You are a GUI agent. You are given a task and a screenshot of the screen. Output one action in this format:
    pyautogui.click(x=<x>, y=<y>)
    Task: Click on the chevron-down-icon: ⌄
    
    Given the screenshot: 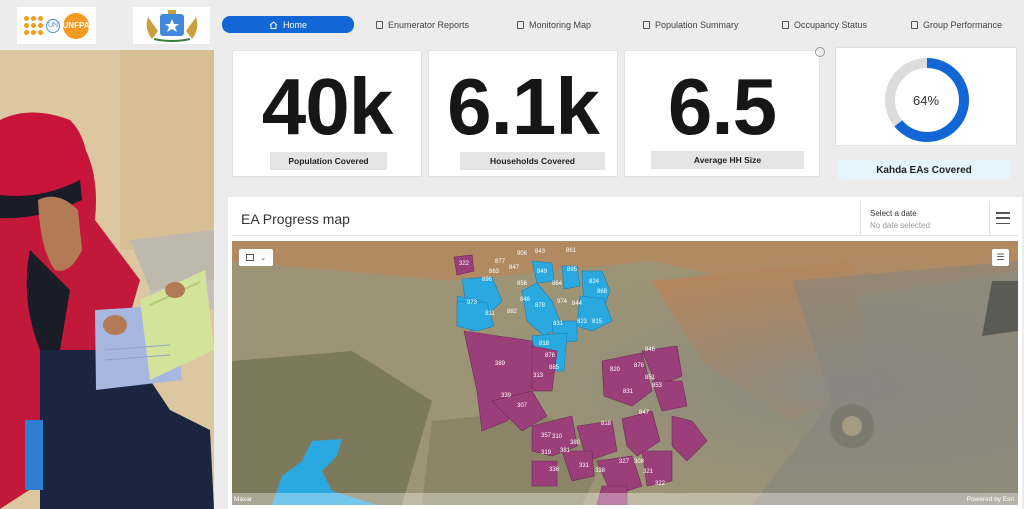 What is the action you would take?
    pyautogui.click(x=263, y=258)
    